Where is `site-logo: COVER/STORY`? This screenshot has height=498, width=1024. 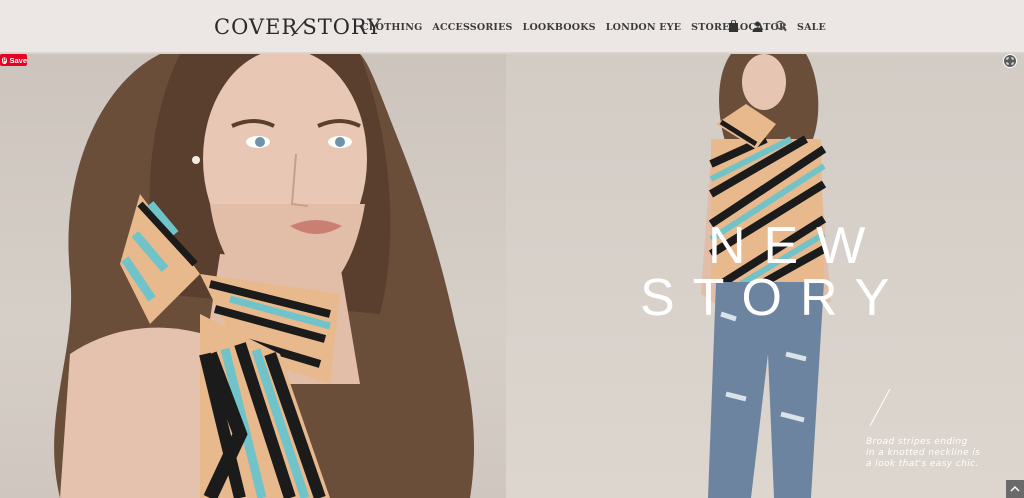 site-logo: COVER/STORY is located at coordinates (298, 27).